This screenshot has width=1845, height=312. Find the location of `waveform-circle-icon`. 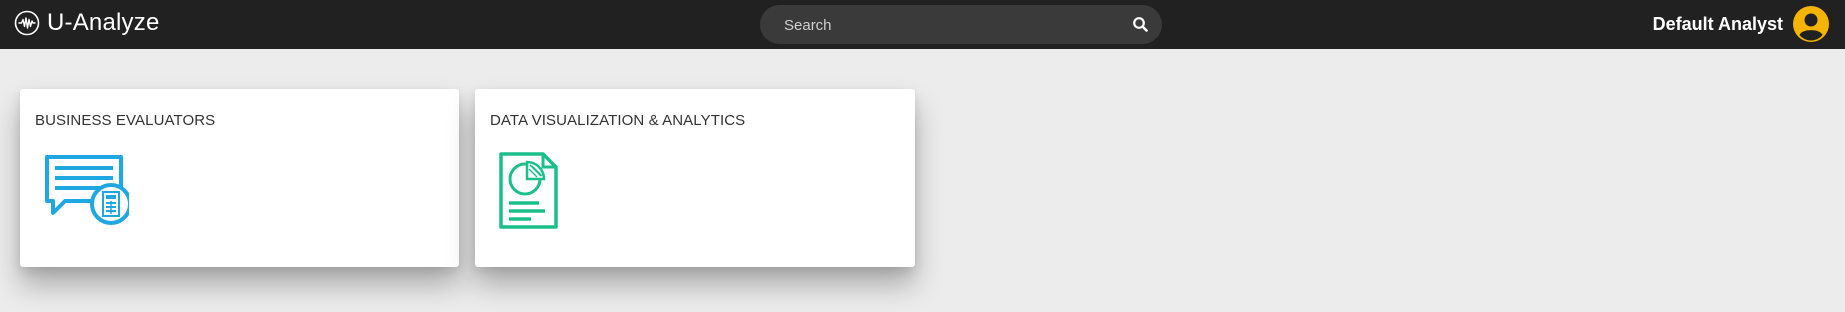

waveform-circle-icon is located at coordinates (27, 23).